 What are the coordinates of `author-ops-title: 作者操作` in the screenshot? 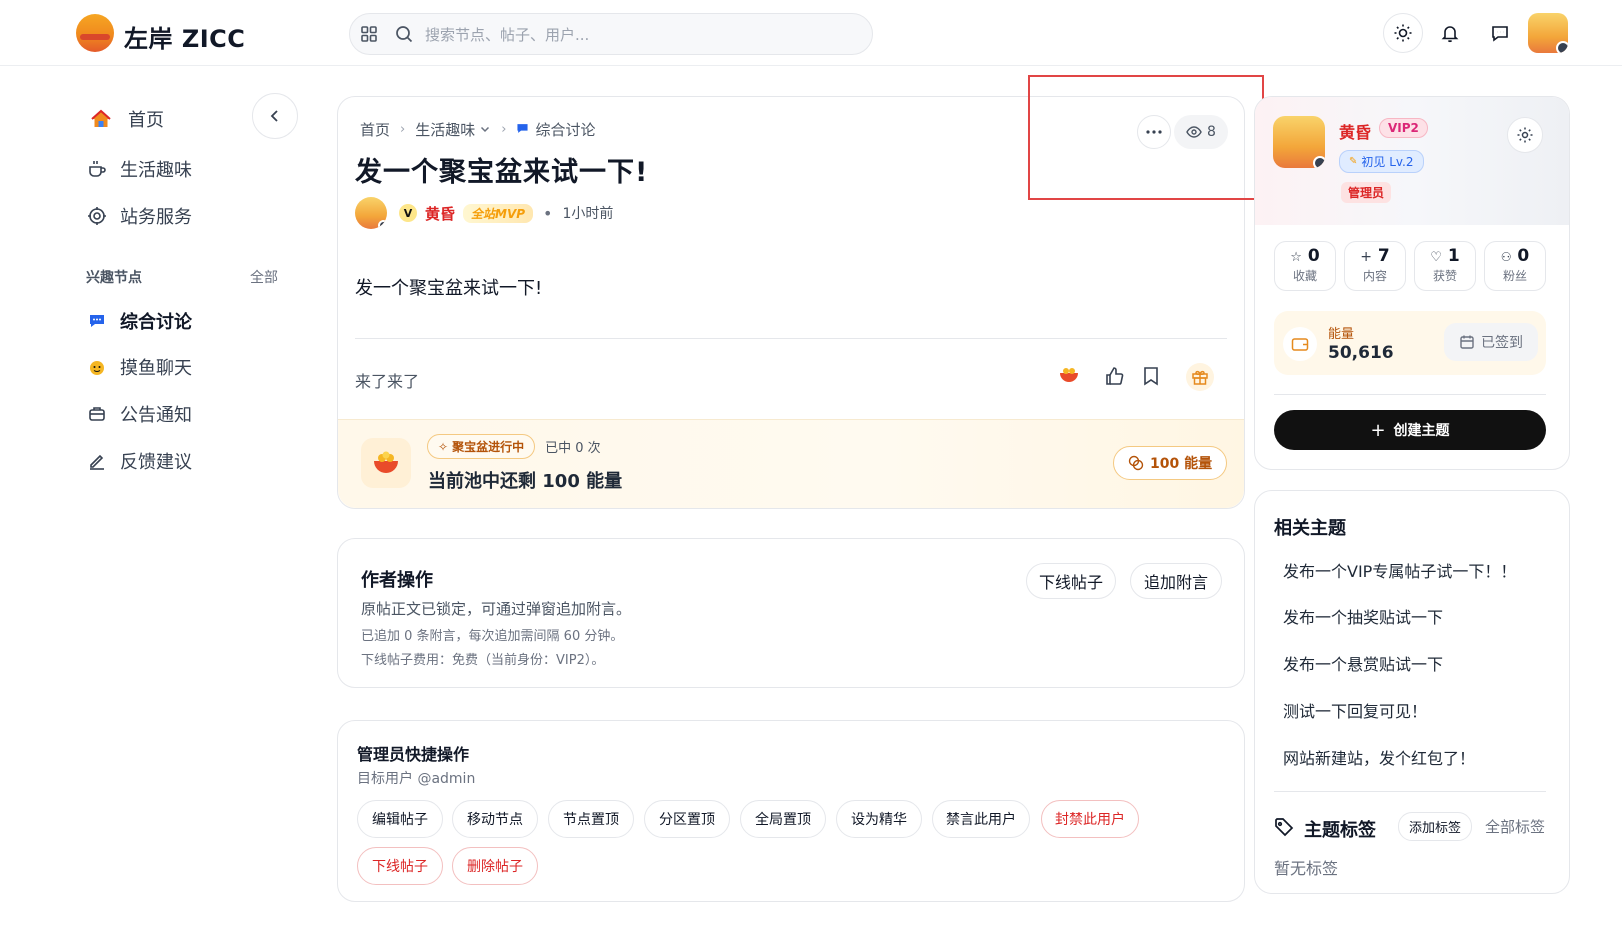 It's located at (397, 580).